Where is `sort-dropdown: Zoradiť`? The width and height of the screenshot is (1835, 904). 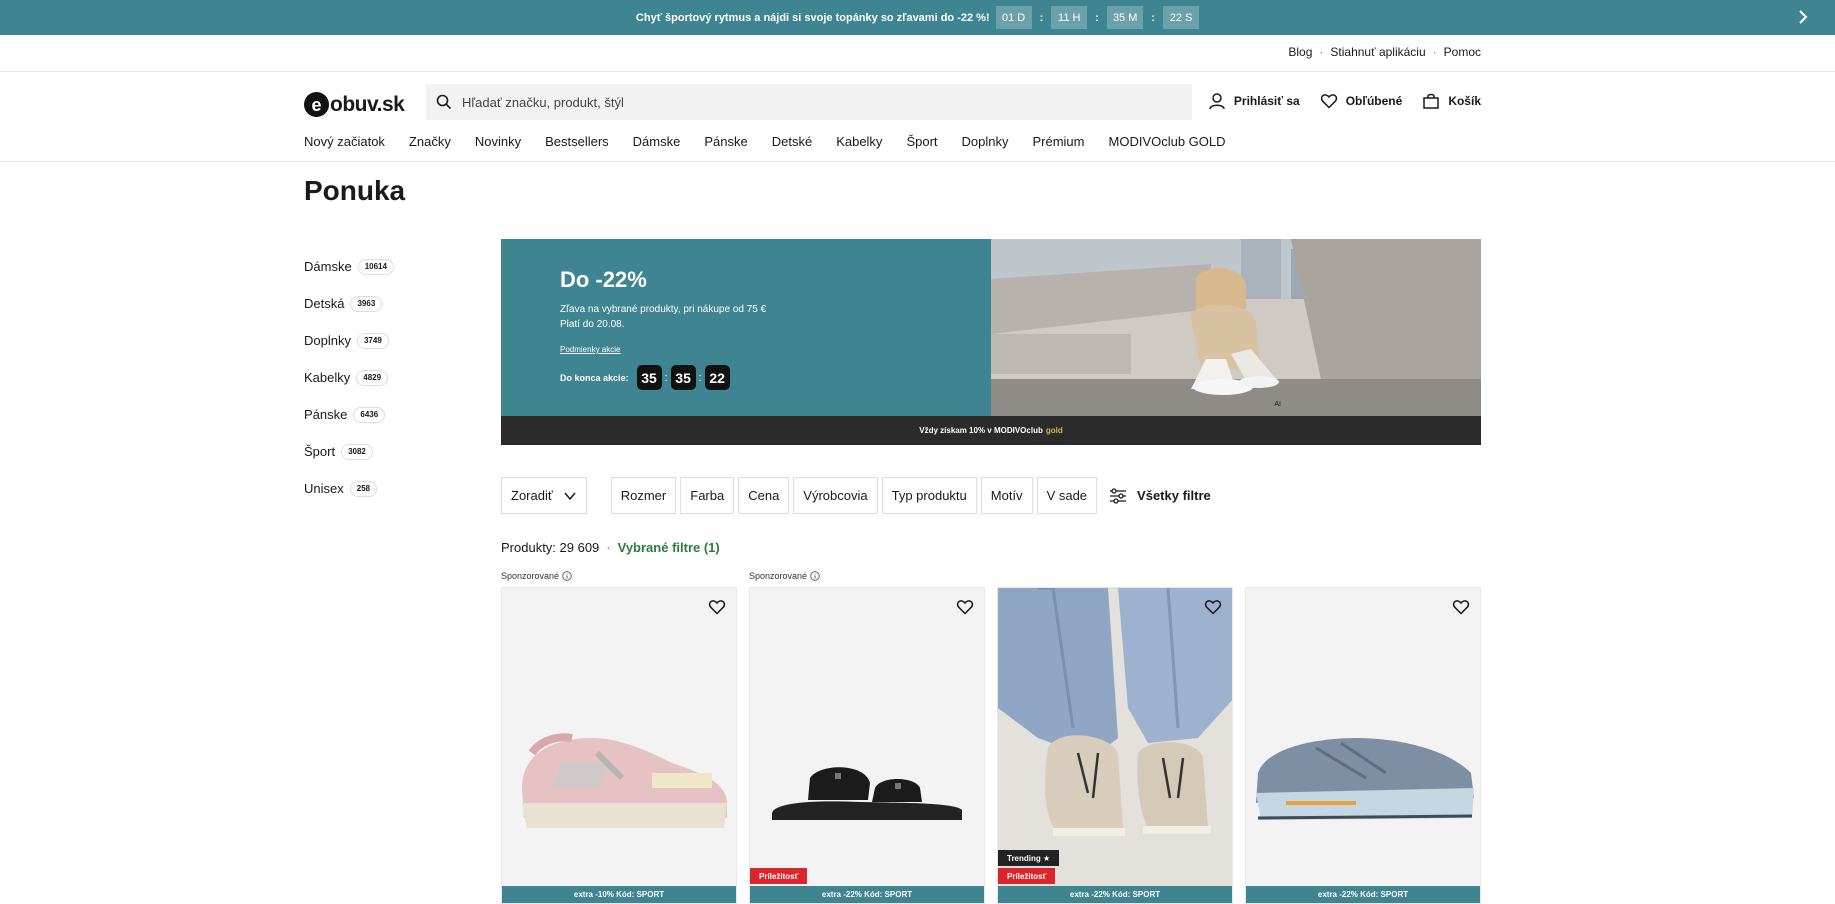 sort-dropdown: Zoradiť is located at coordinates (544, 495).